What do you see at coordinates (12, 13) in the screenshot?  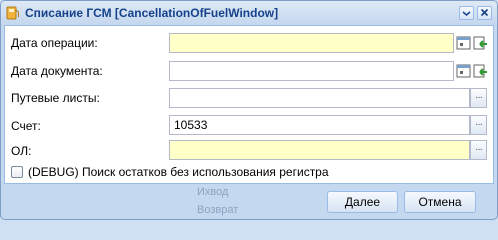 I see `fuel-icon` at bounding box center [12, 13].